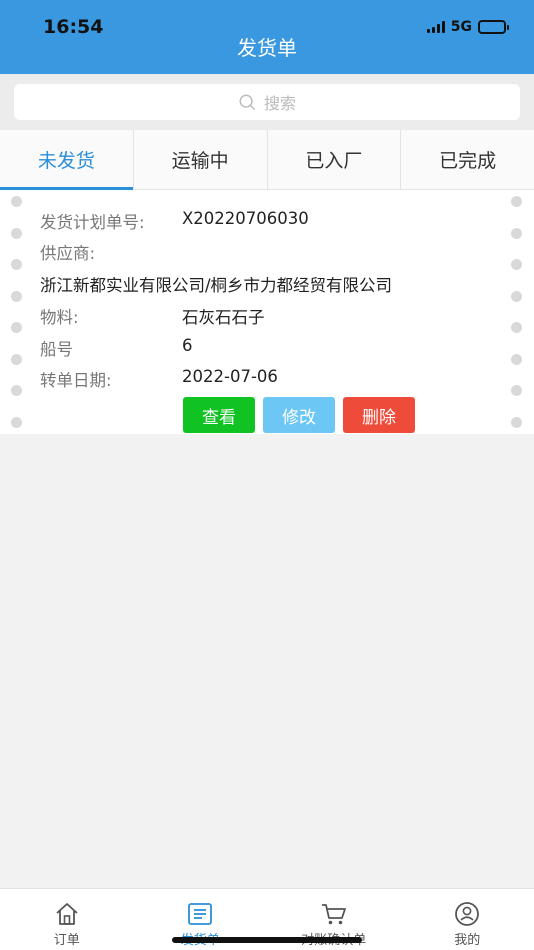 This screenshot has height=950, width=534. What do you see at coordinates (467, 159) in the screenshot?
I see `tab-completed: 已完成` at bounding box center [467, 159].